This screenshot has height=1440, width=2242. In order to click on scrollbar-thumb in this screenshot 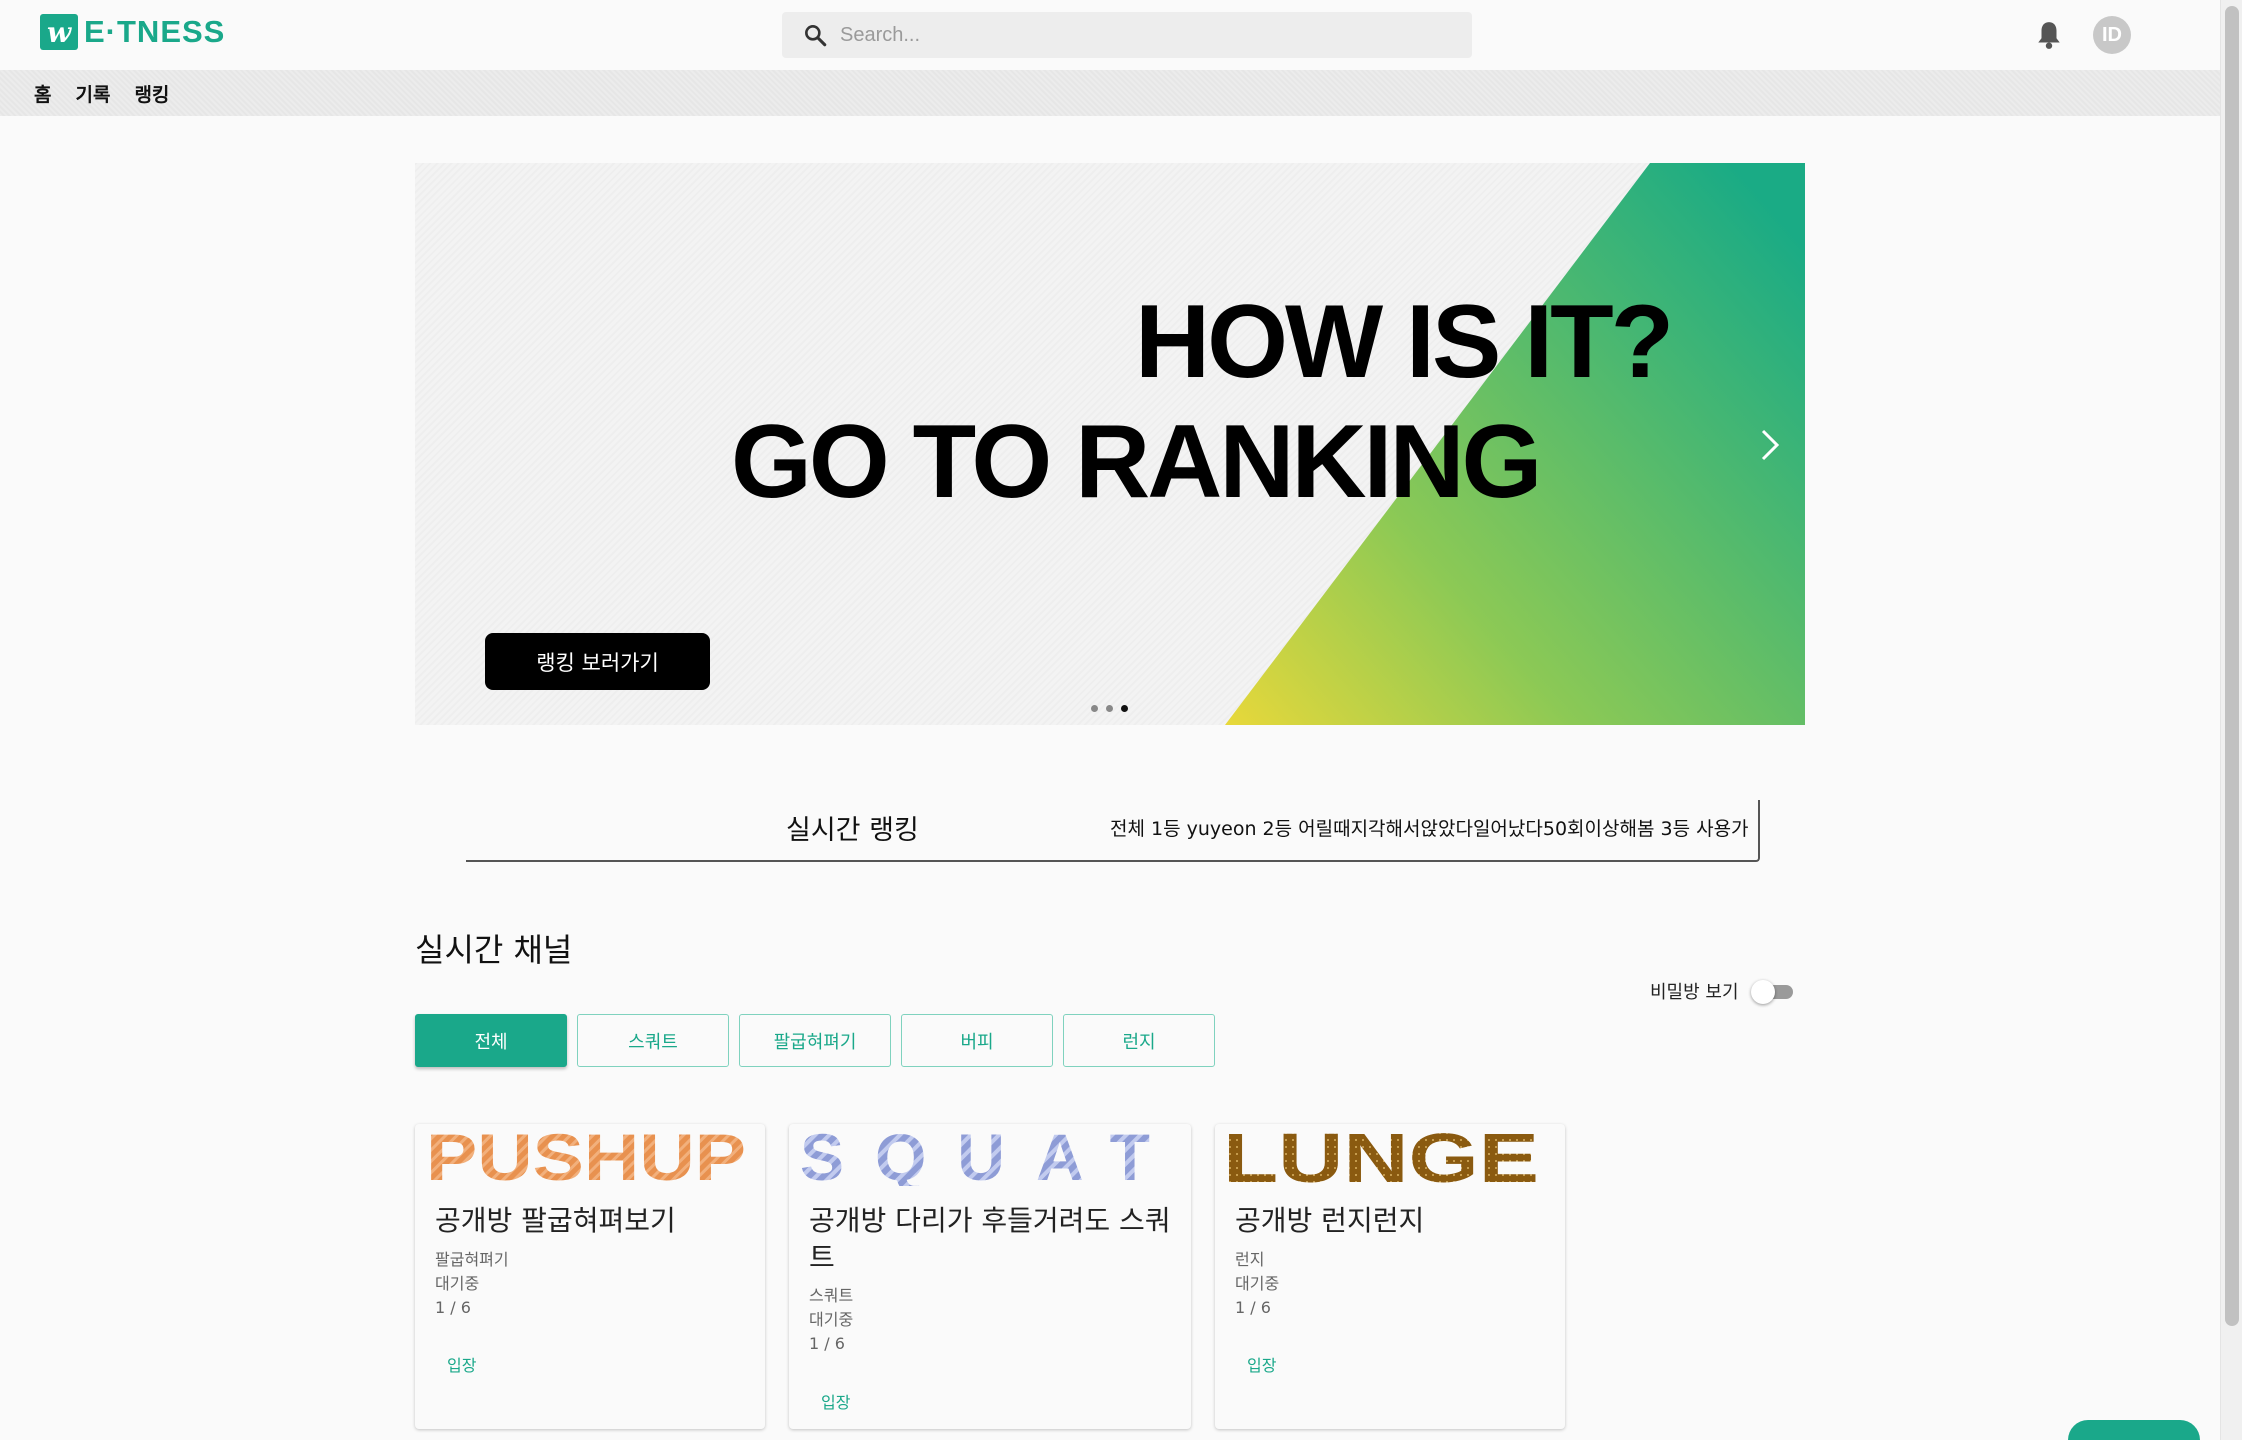, I will do `click(2232, 666)`.